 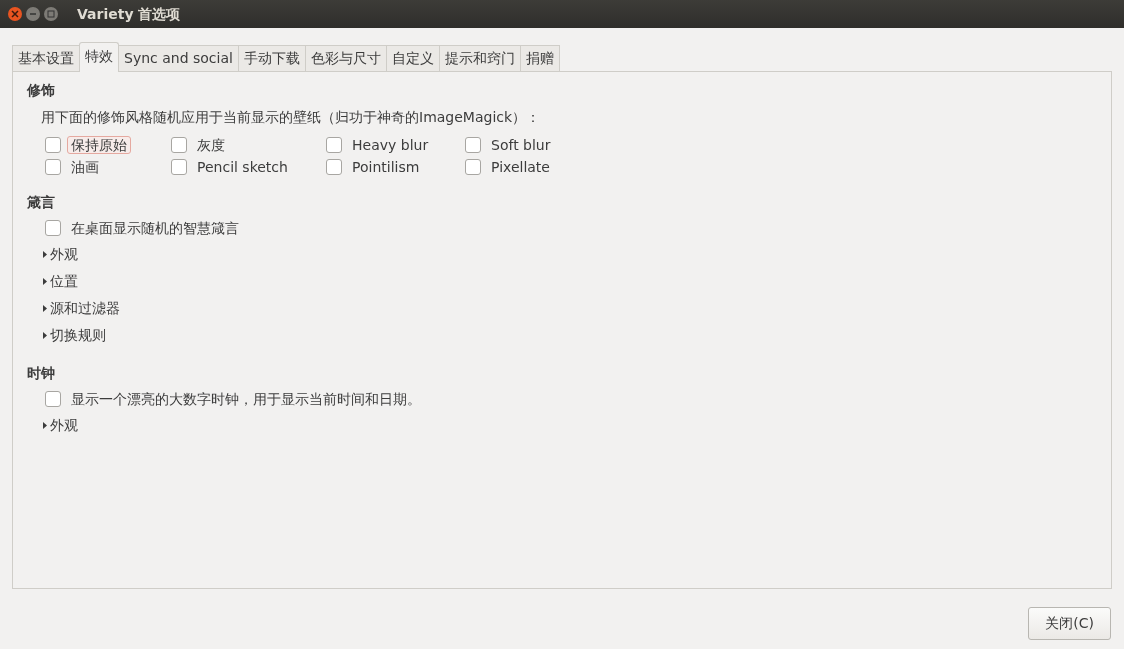 I want to click on close-button: 关闭(C), so click(x=1069, y=623).